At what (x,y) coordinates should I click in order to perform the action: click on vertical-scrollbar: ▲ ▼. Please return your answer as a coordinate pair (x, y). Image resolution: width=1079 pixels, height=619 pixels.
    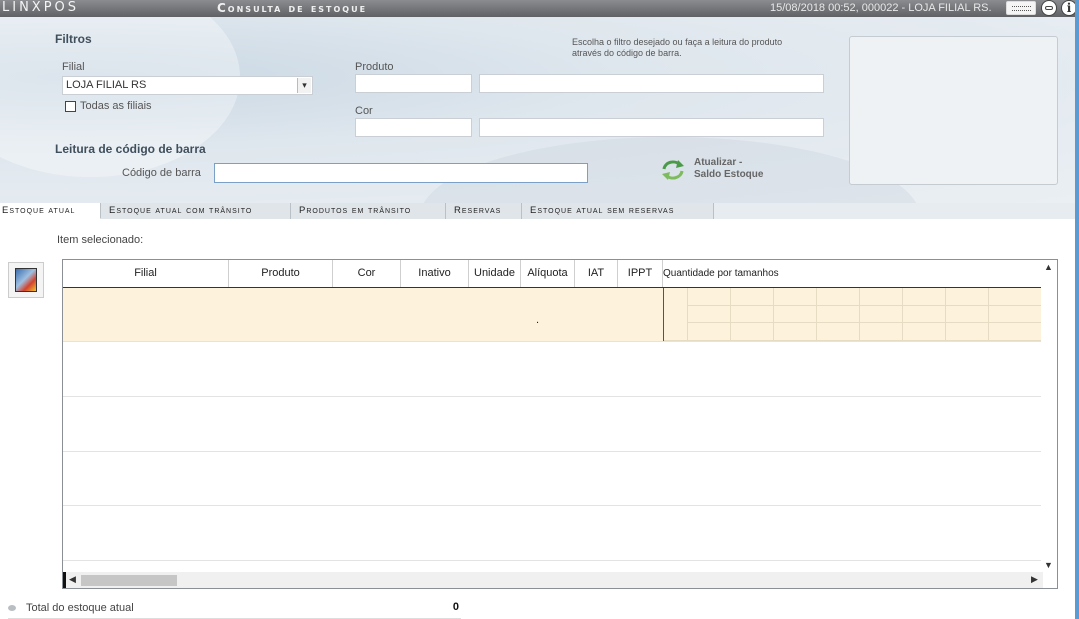
    Looking at the image, I should click on (1049, 424).